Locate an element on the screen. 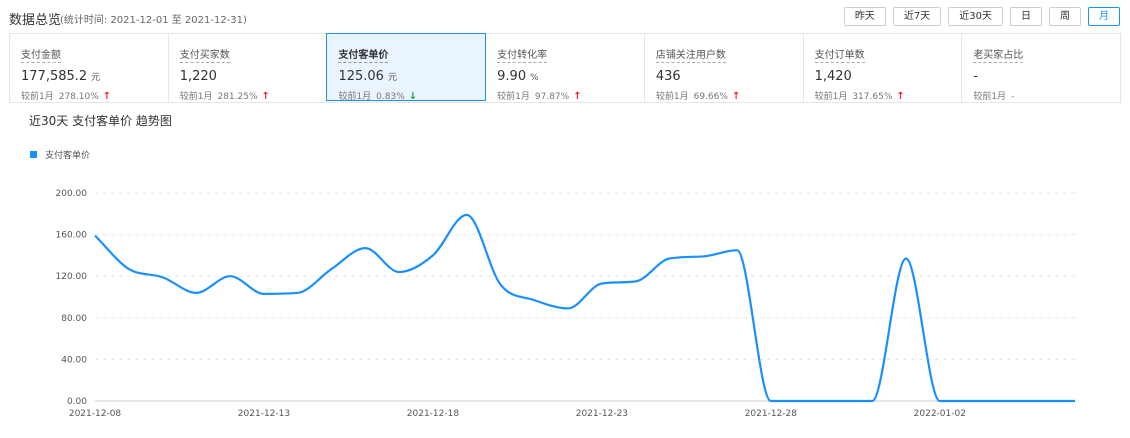 This screenshot has height=438, width=1130. y-tick-label: 0.00 is located at coordinates (77, 402).